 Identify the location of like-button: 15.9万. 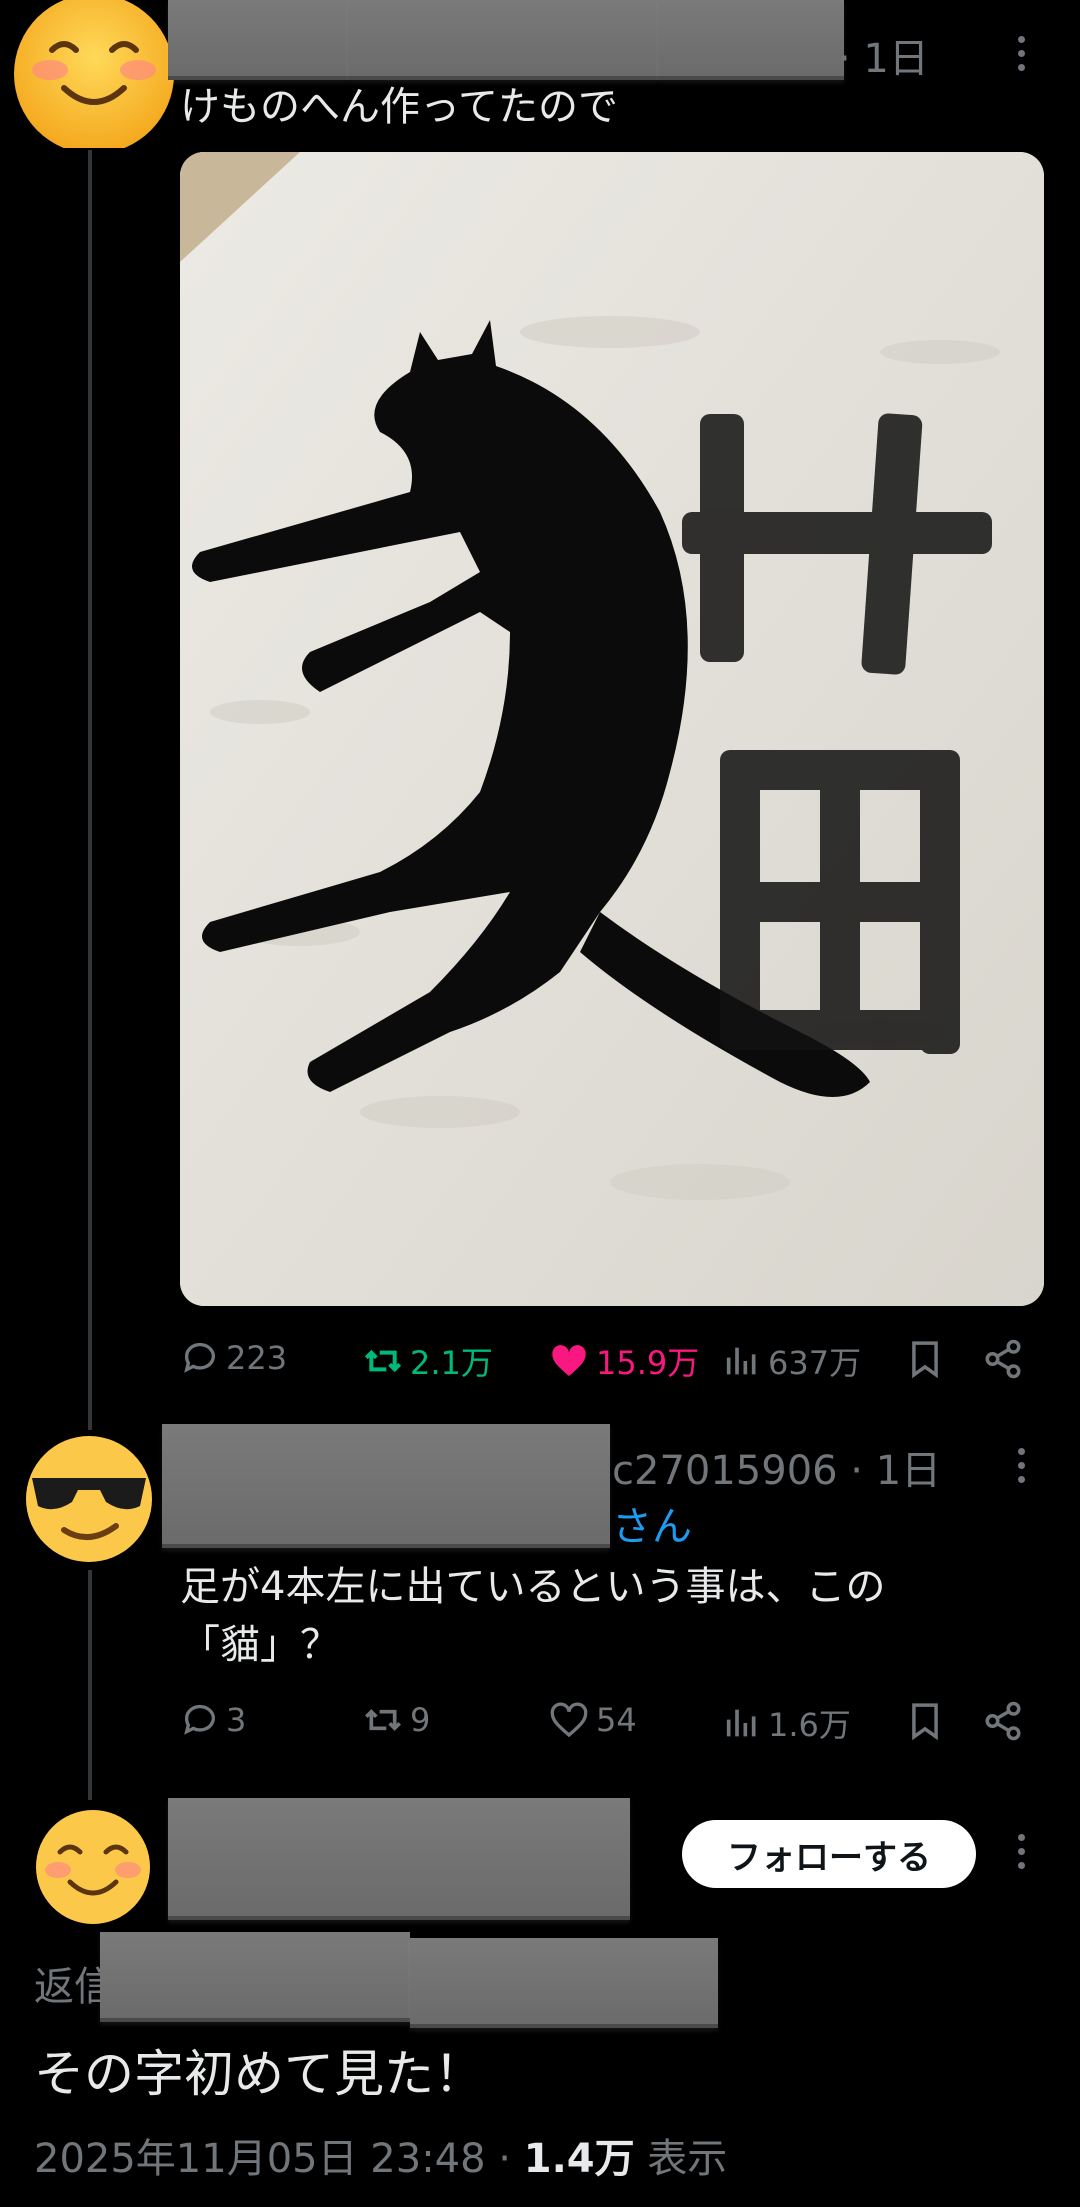
(623, 1361).